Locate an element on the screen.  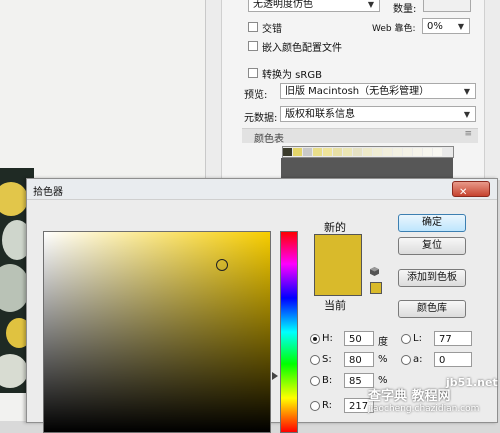
current-color-label: 当前 is located at coordinates (335, 305).